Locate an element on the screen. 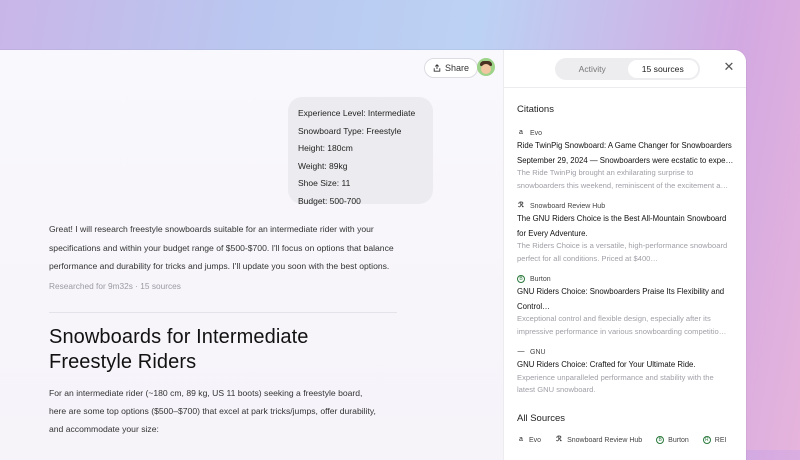  share-button: Share is located at coordinates (451, 68).